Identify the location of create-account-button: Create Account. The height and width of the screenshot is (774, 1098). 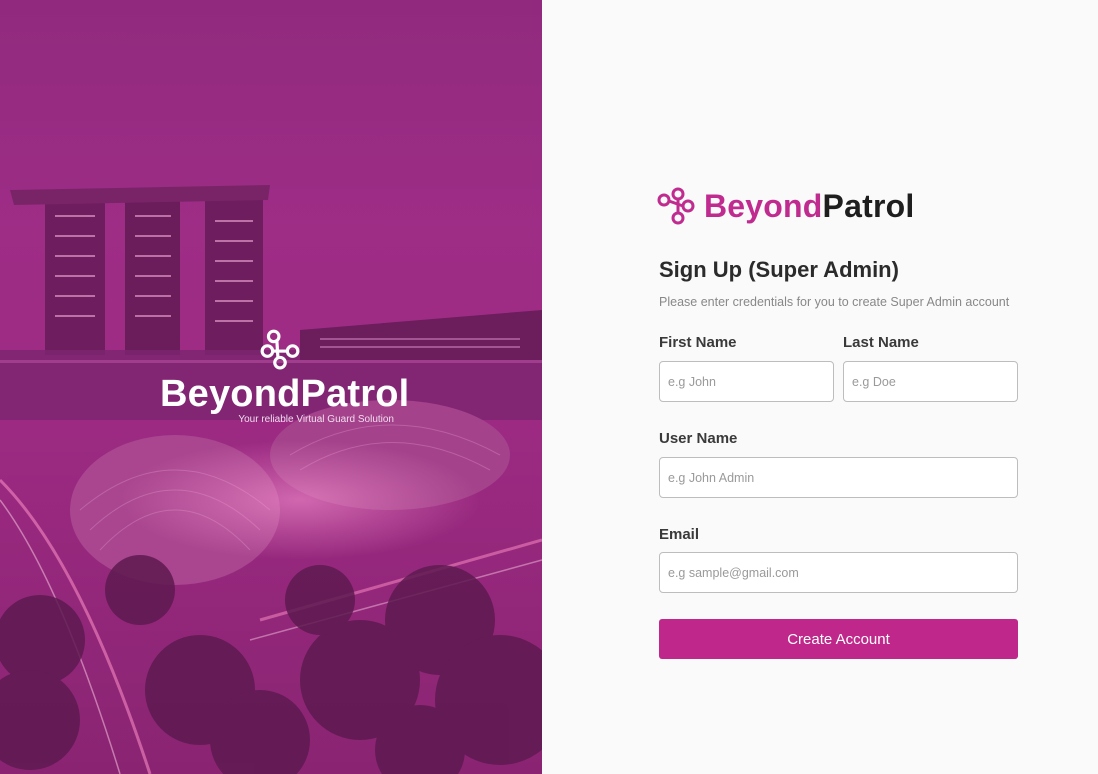
(838, 639).